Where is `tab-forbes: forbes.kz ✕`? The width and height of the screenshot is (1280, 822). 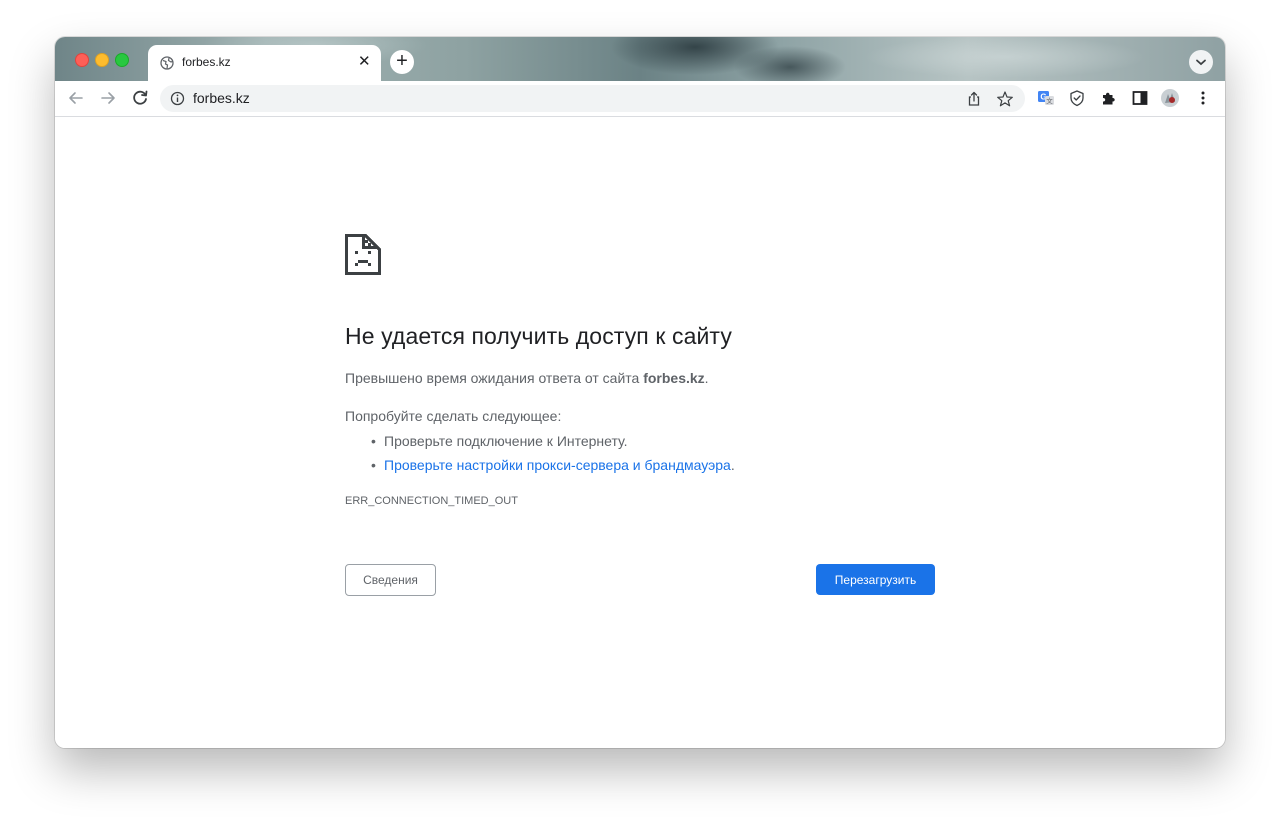 tab-forbes: forbes.kz ✕ is located at coordinates (264, 63).